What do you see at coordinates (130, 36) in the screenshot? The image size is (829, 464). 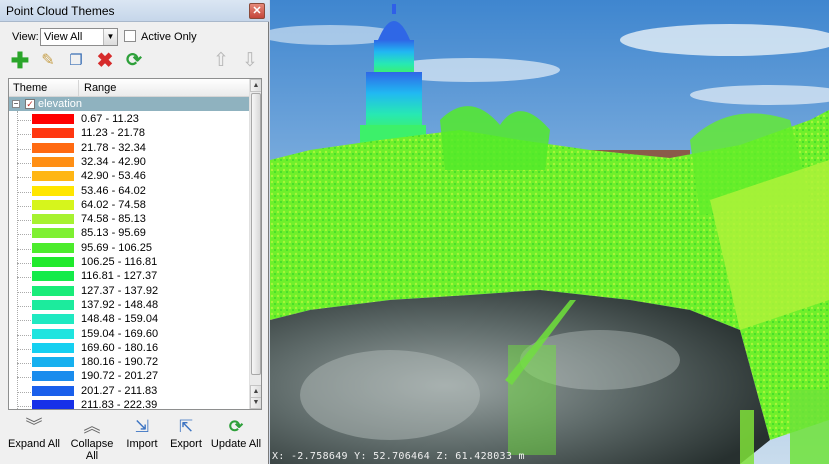 I see `active-only-checkbox` at bounding box center [130, 36].